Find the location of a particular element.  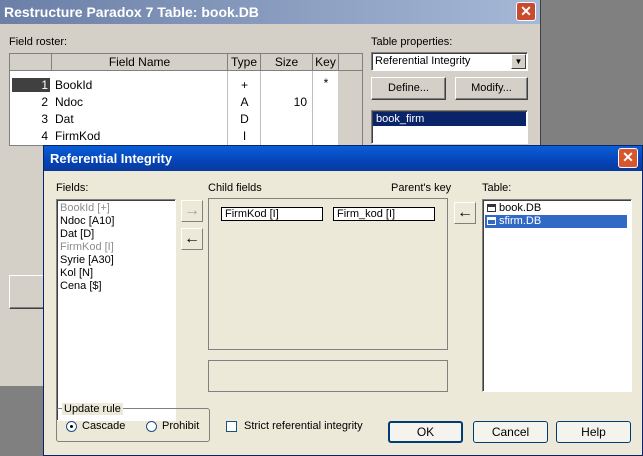

strict-label: Strict referential integrity is located at coordinates (303, 426).